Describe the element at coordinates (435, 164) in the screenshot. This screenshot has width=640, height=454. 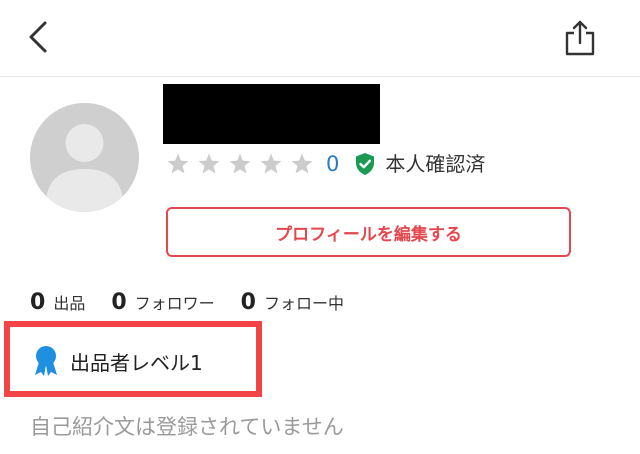
I see `verified-label: 本人確認済` at that location.